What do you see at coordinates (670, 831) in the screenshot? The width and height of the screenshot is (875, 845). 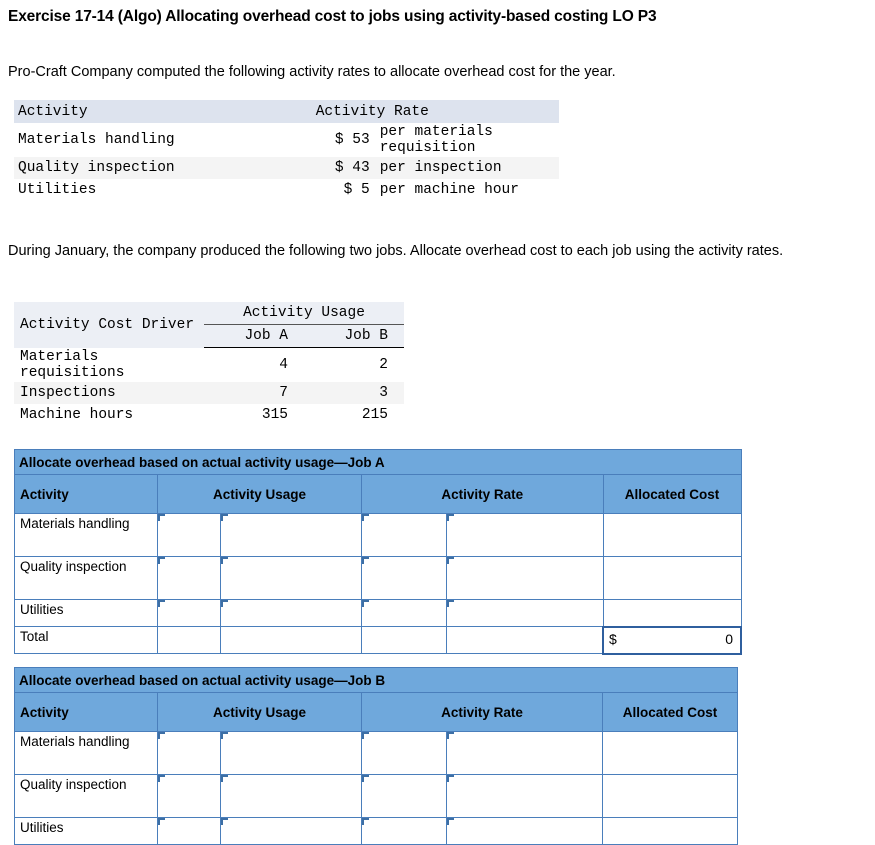 I see `job-b-allocated-utilities` at bounding box center [670, 831].